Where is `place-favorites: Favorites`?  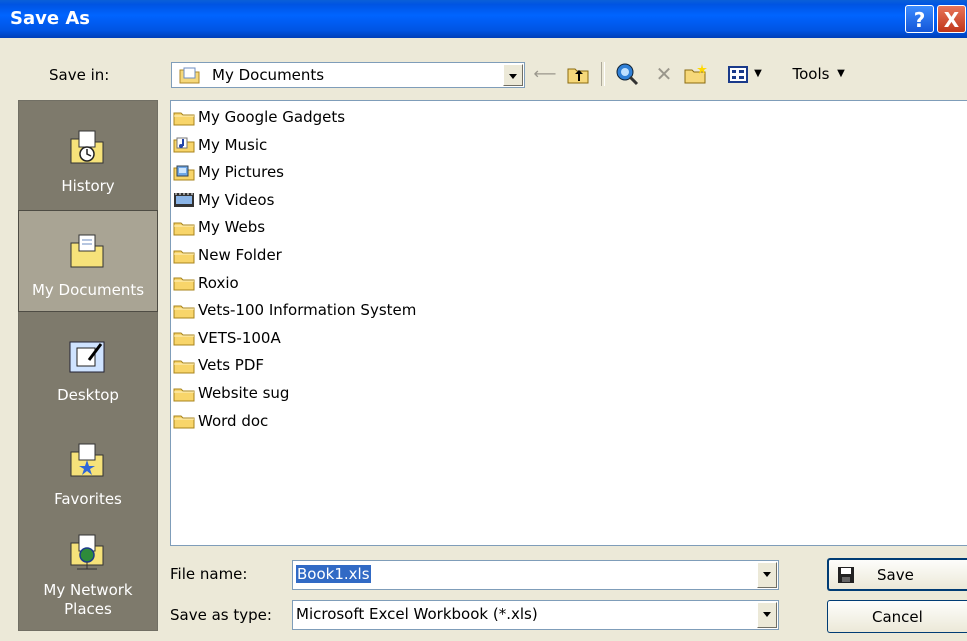
place-favorites: Favorites is located at coordinates (88, 470).